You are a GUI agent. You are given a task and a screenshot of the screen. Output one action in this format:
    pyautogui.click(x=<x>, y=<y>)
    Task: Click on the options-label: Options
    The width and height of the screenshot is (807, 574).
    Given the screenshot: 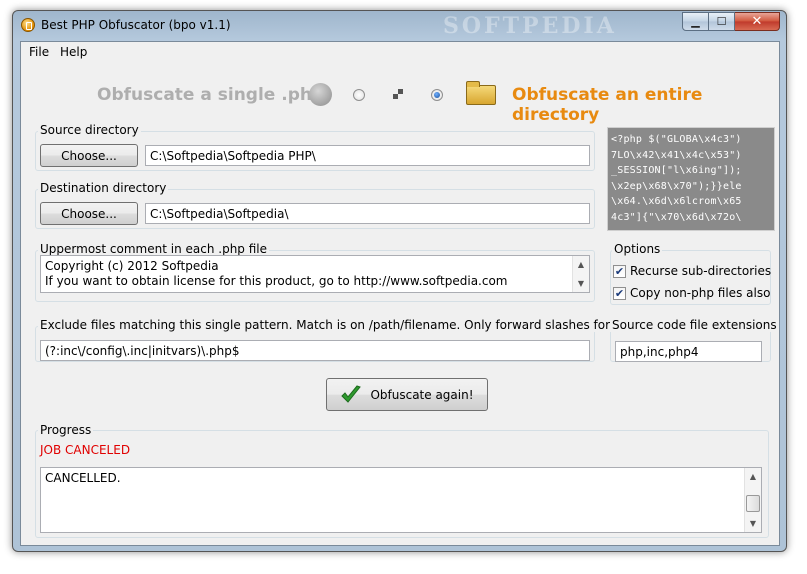 What is the action you would take?
    pyautogui.click(x=637, y=249)
    